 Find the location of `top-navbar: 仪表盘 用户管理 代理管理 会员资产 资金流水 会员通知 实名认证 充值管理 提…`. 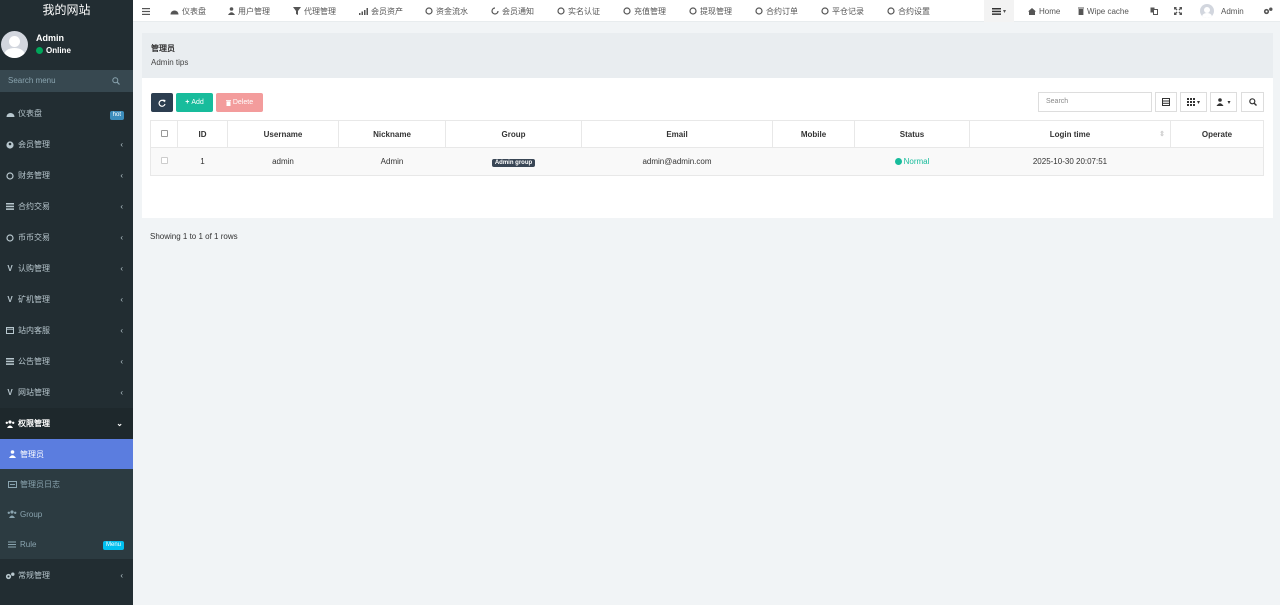

top-navbar: 仪表盘 用户管理 代理管理 会员资产 资金流水 会员通知 实名认证 充值管理 提… is located at coordinates (706, 11).